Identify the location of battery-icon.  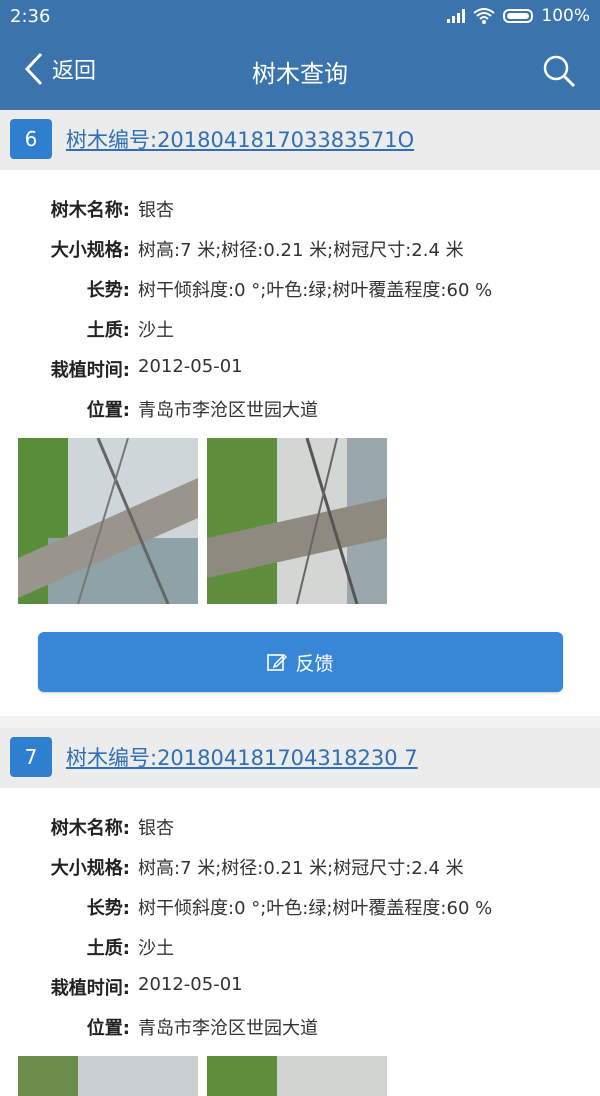
(518, 16).